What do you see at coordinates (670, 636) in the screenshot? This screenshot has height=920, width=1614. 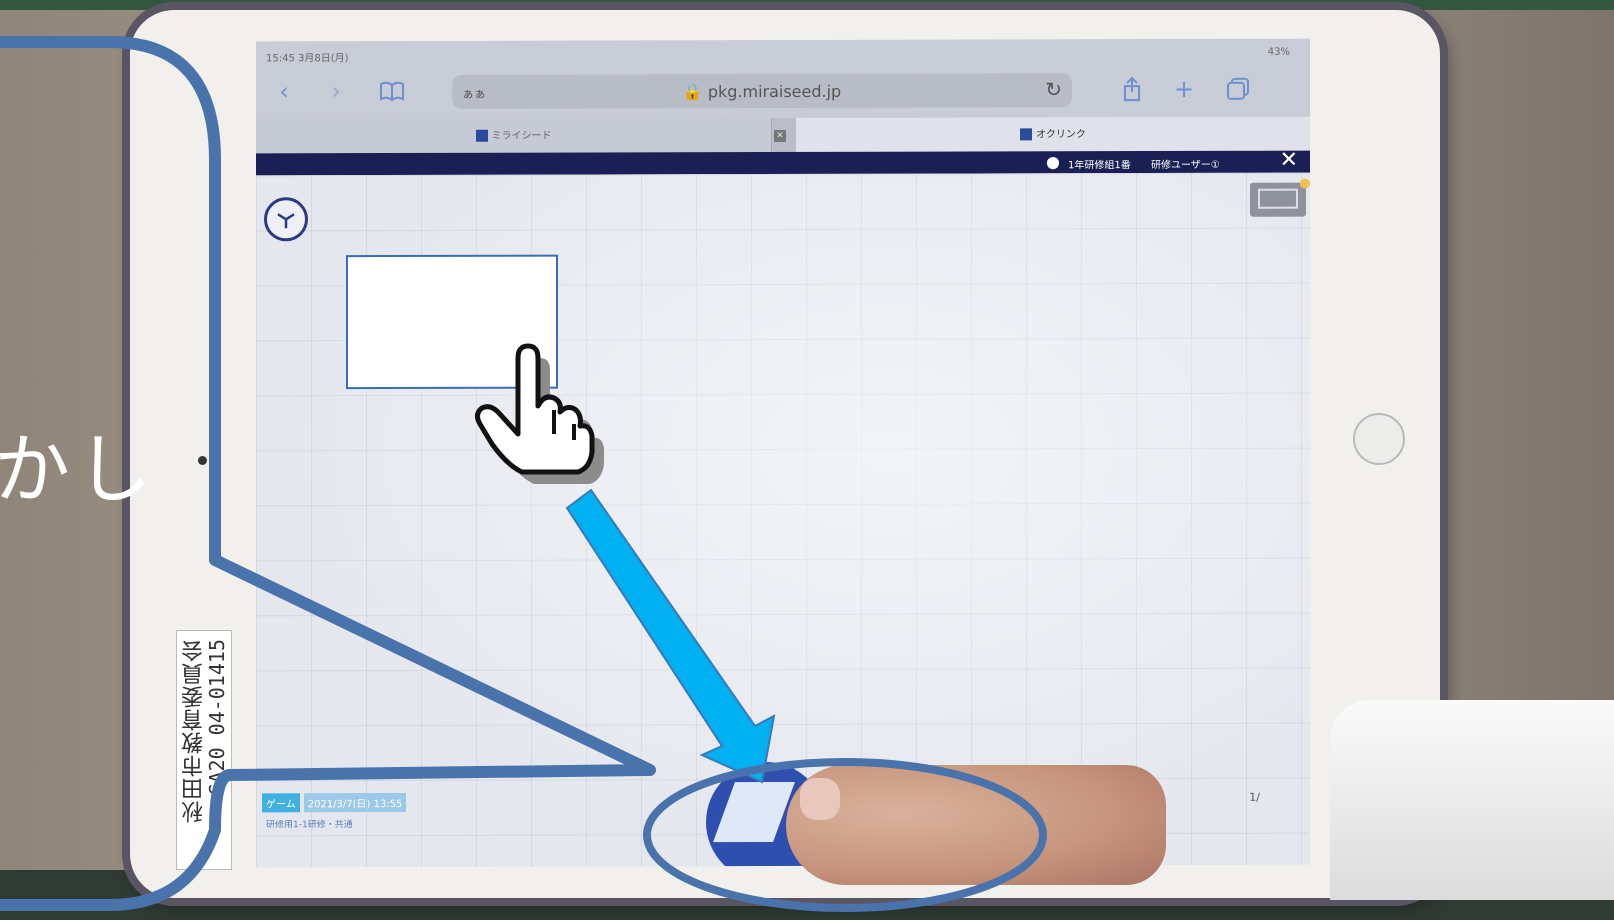 I see `arrow-icon` at bounding box center [670, 636].